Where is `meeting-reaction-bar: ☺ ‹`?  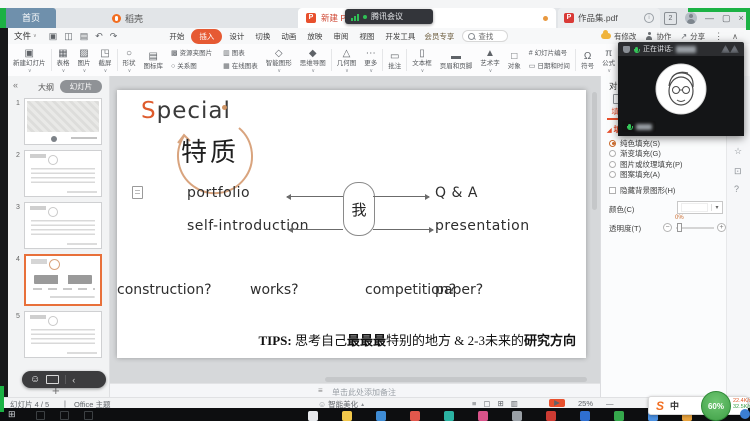
meeting-reaction-bar: ☺ ‹ is located at coordinates (64, 379).